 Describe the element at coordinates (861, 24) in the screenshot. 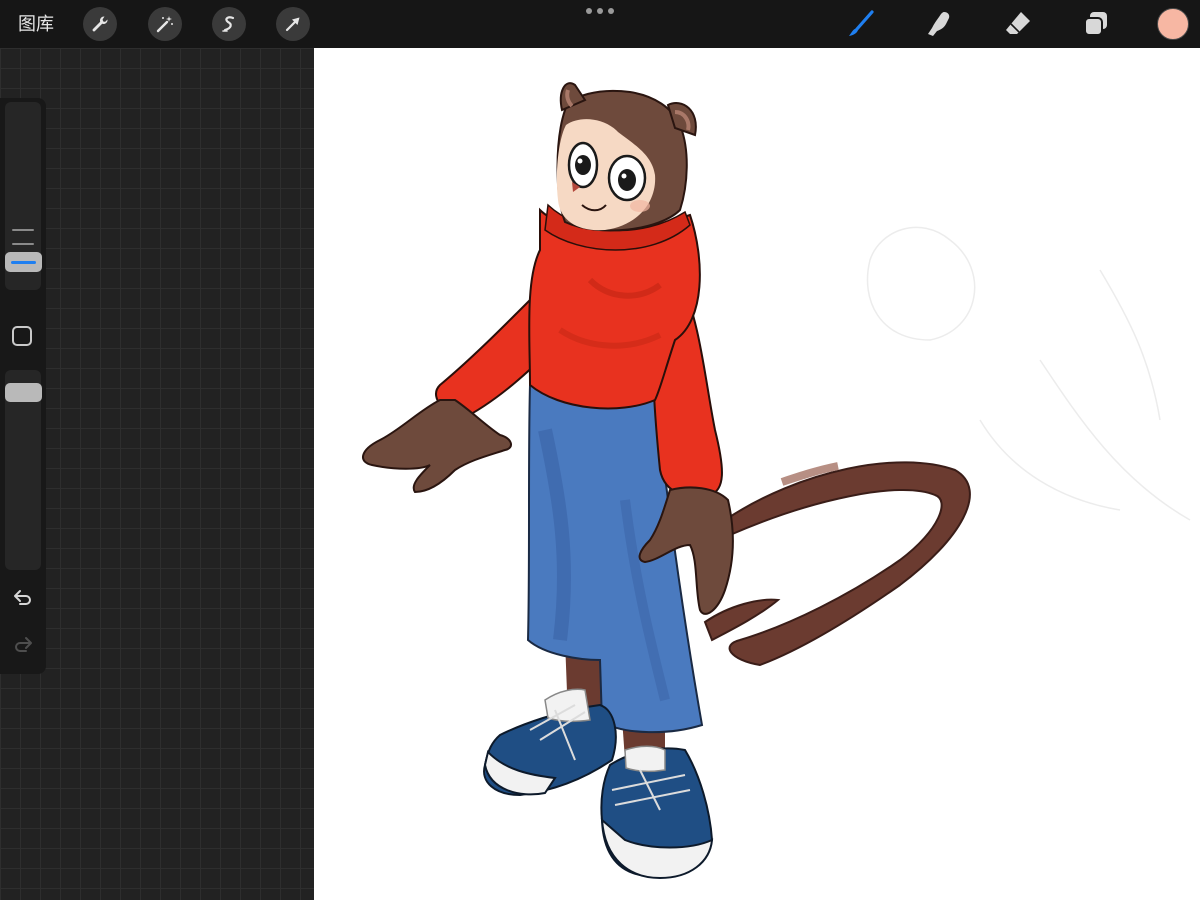

I see `brush-icon` at that location.